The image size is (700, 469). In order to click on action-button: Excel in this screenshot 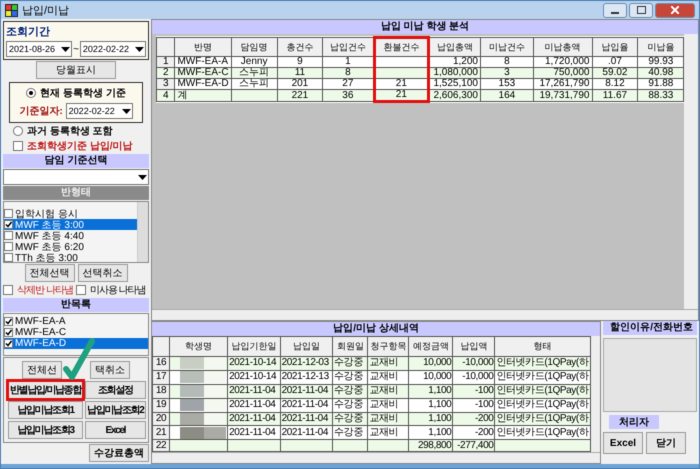, I will do `click(115, 430)`.